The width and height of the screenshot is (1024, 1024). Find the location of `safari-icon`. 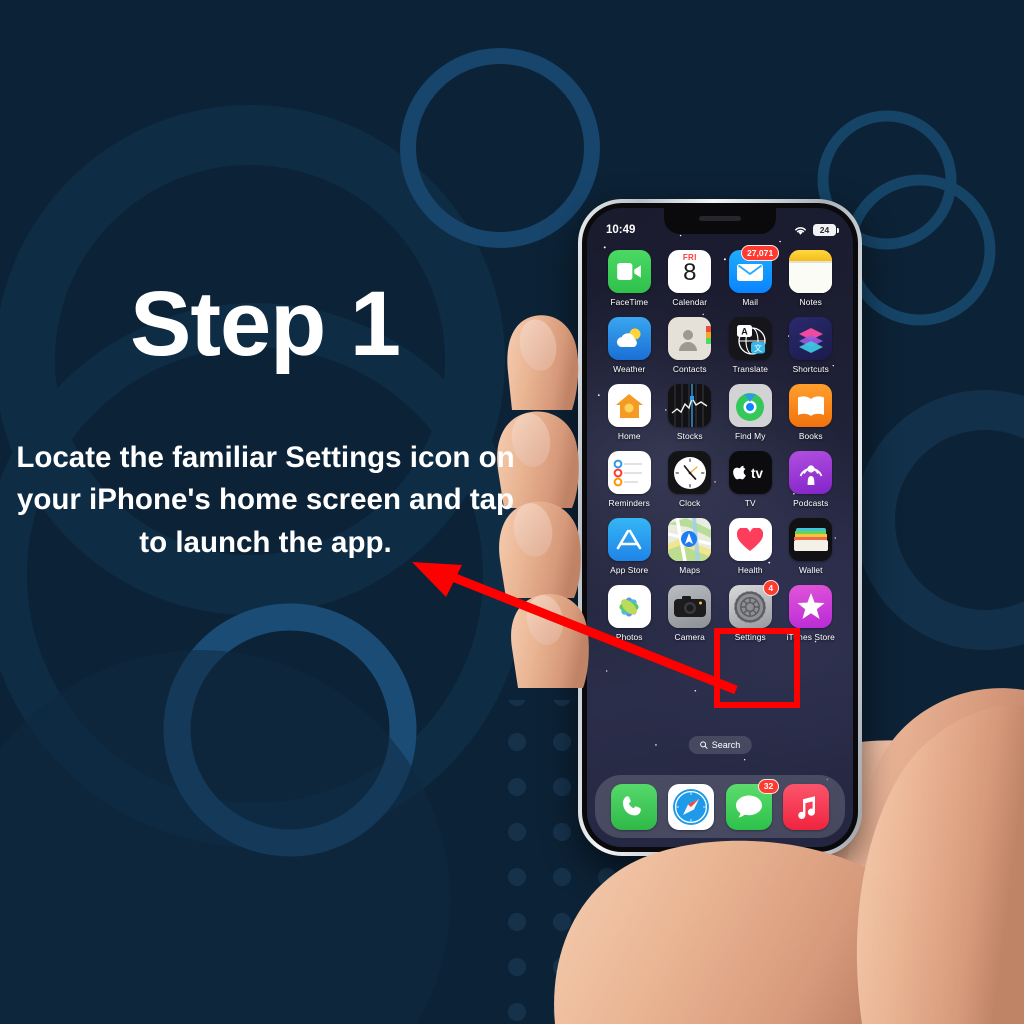

safari-icon is located at coordinates (691, 806).